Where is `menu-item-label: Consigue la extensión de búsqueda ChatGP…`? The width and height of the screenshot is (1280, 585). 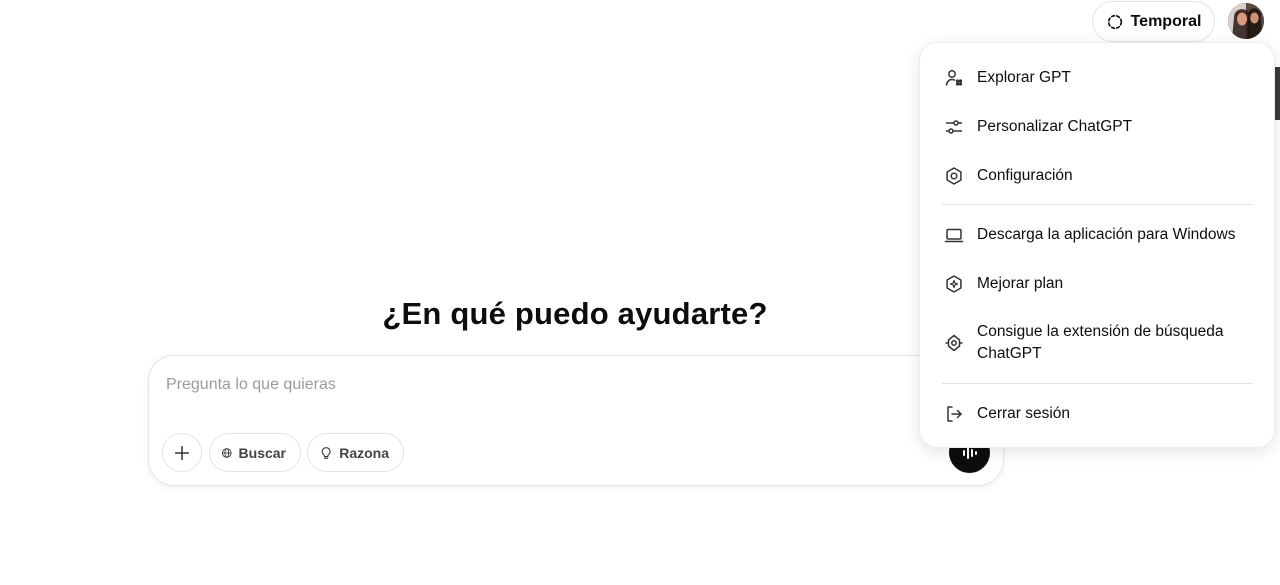 menu-item-label: Consigue la extensión de búsqueda ChatGP… is located at coordinates (1100, 342).